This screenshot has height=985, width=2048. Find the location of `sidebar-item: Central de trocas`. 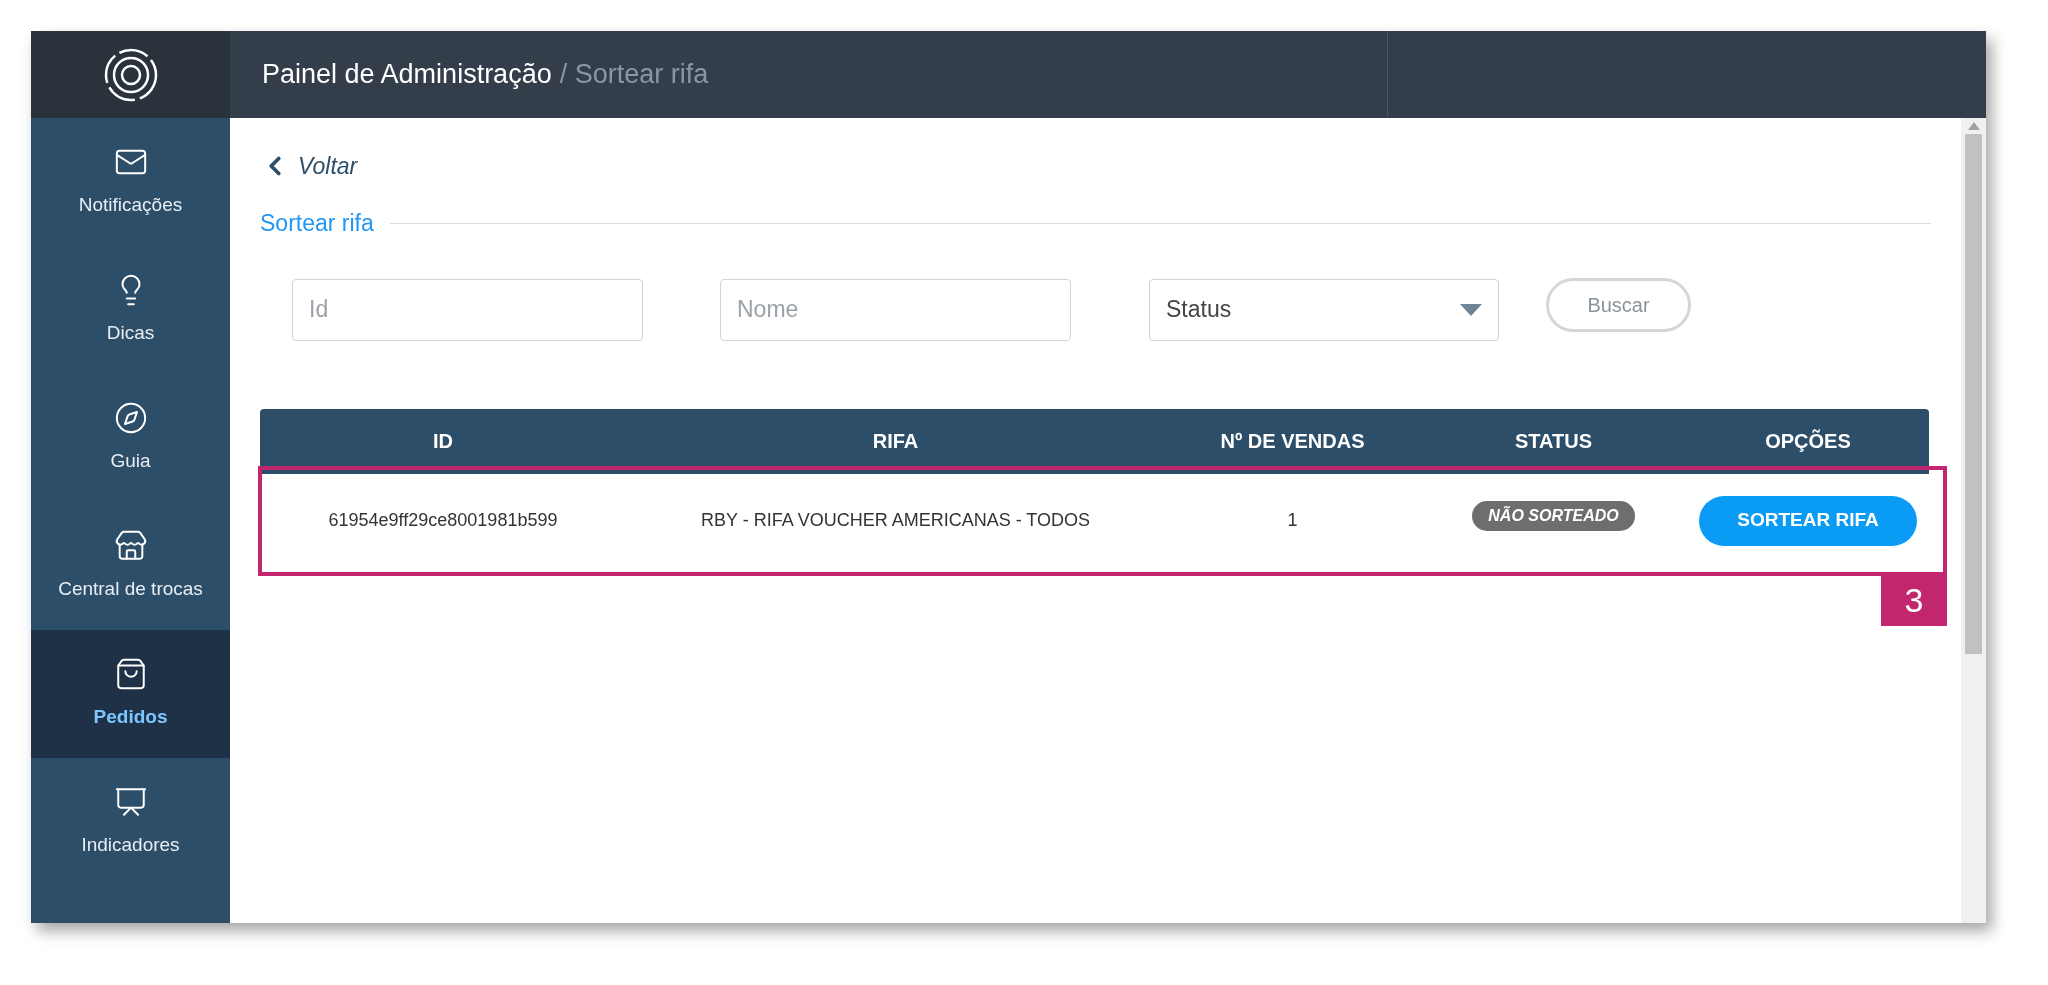

sidebar-item: Central de trocas is located at coordinates (130, 566).